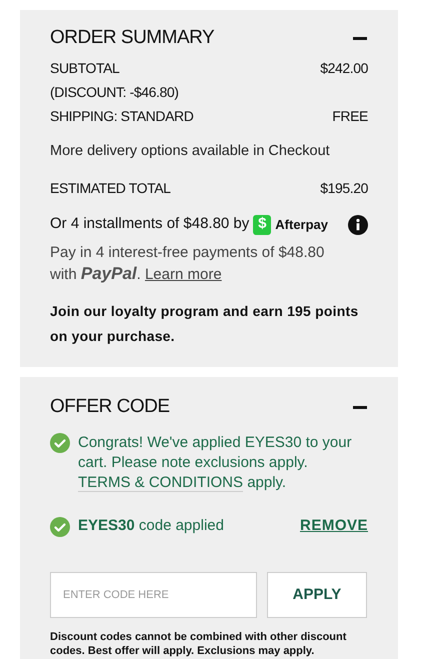 This screenshot has height=659, width=422. Describe the element at coordinates (161, 483) in the screenshot. I see `terms-link: TERMS & CONDITIONS` at that location.